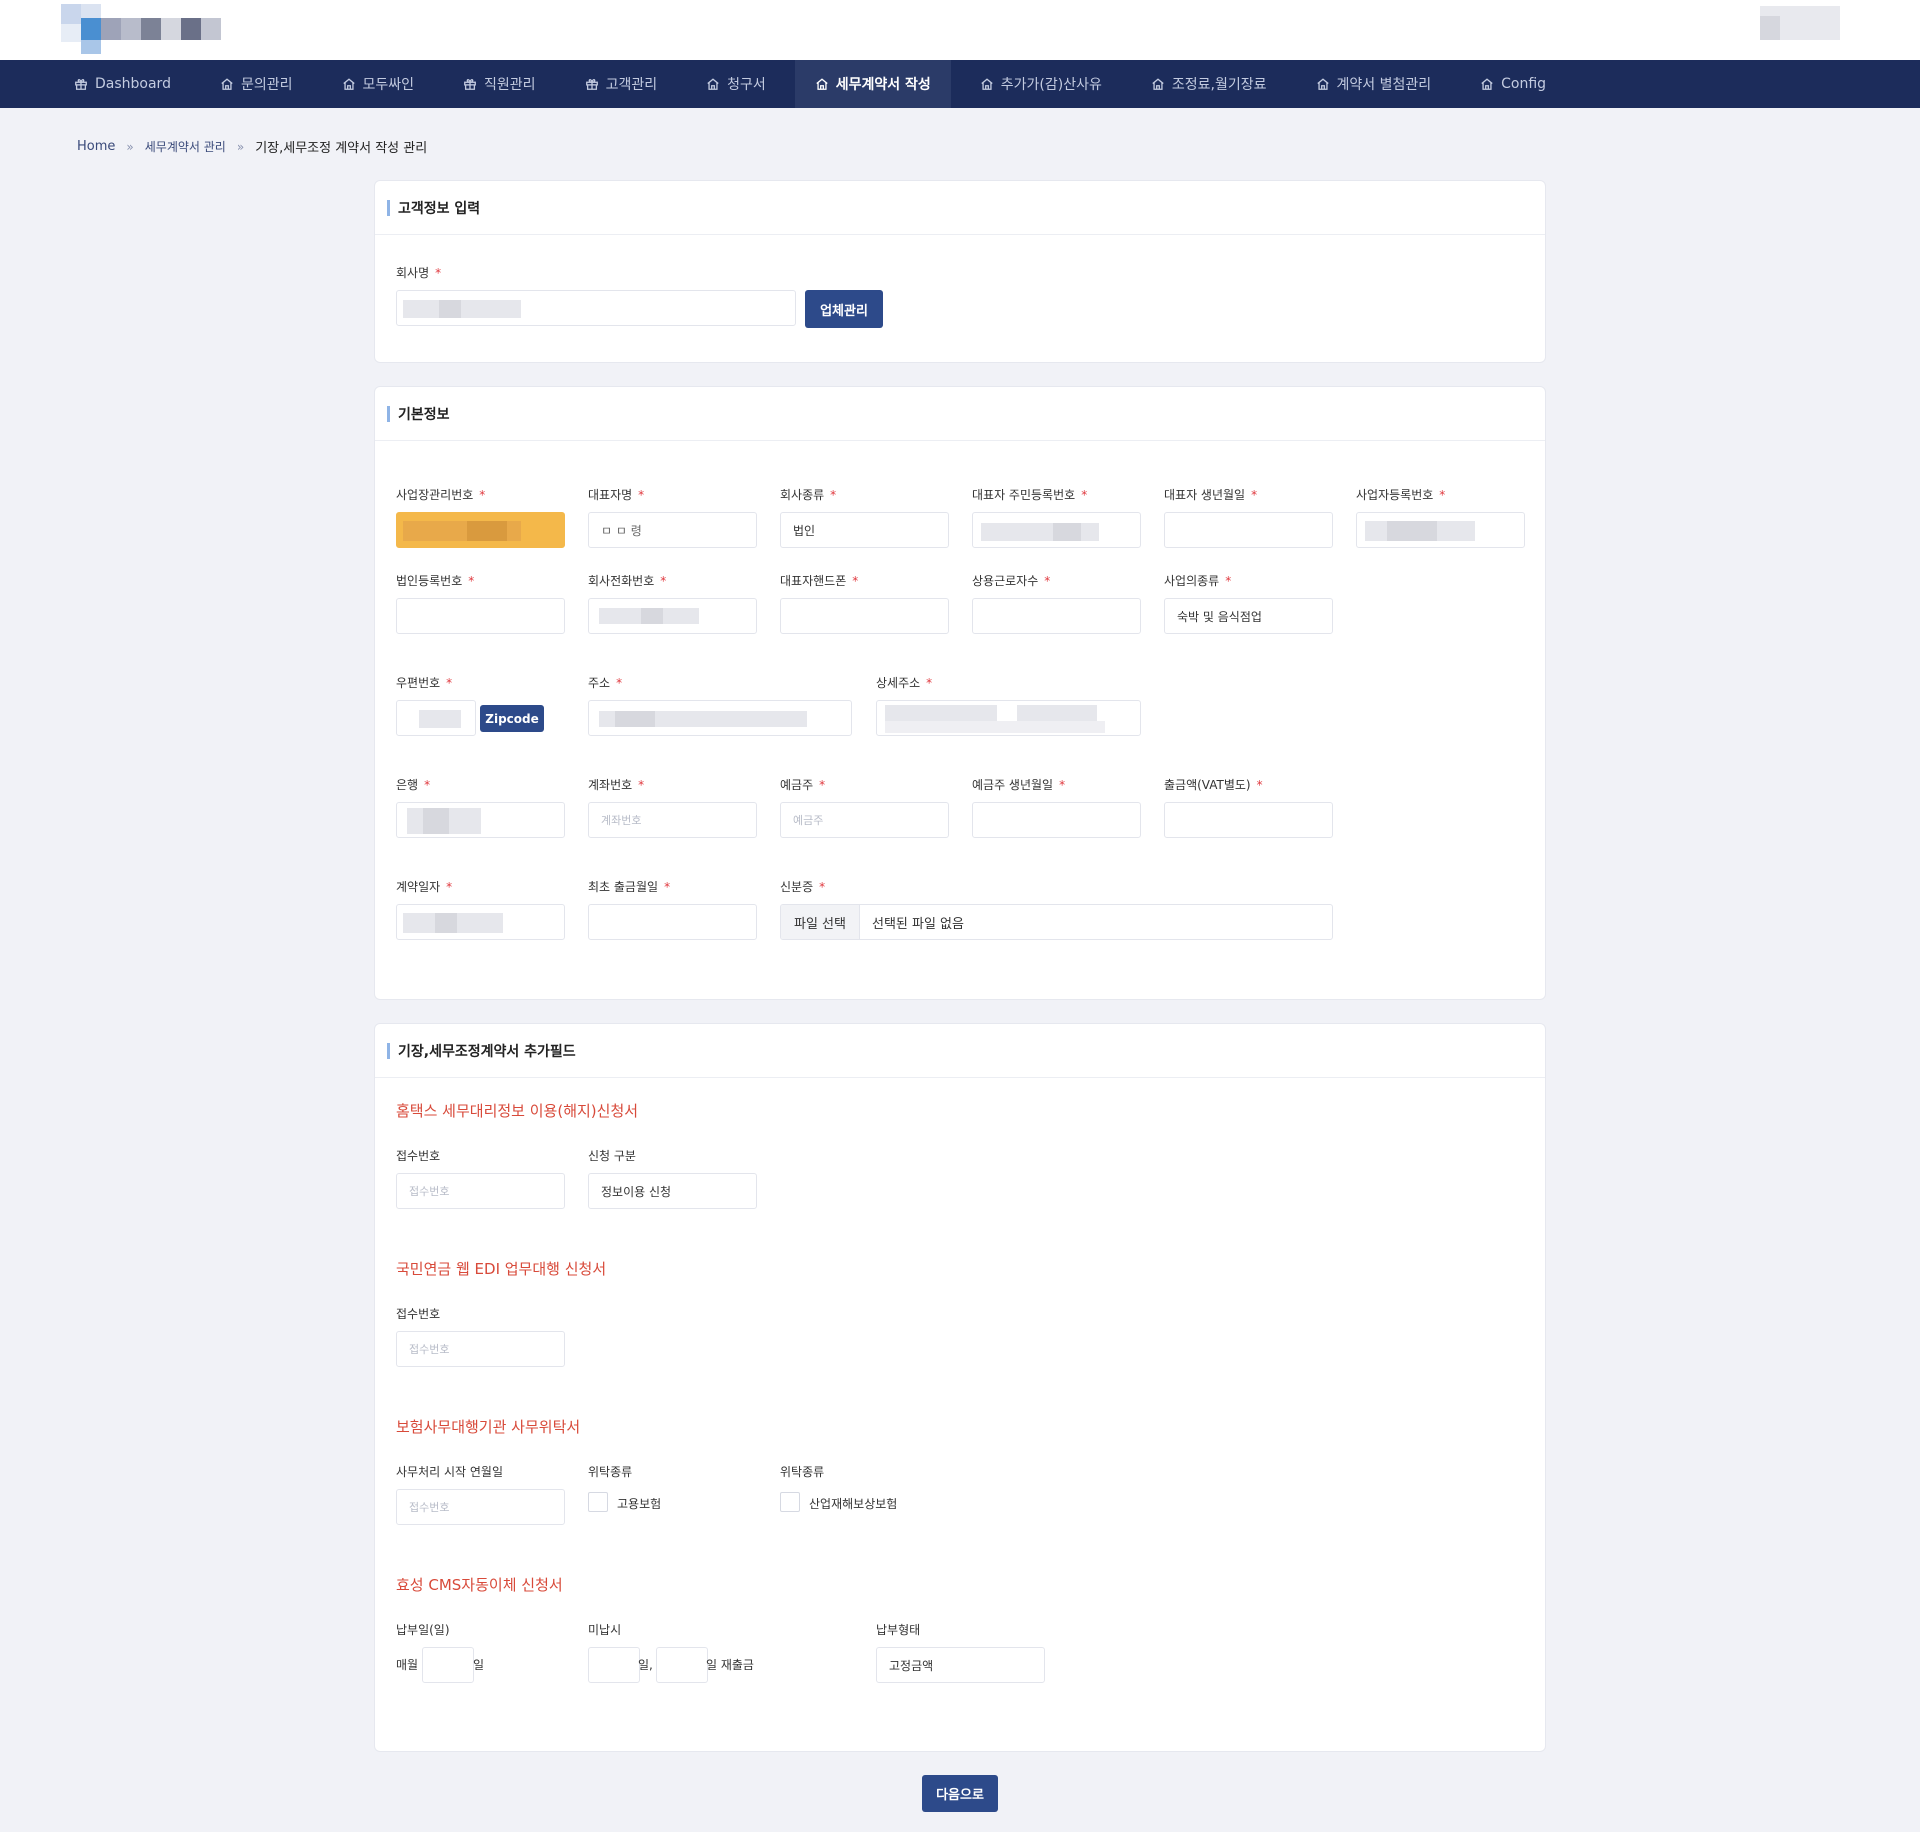  What do you see at coordinates (960, 1051) in the screenshot?
I see `card-header: 기장,세무조정계약서 추가필드` at bounding box center [960, 1051].